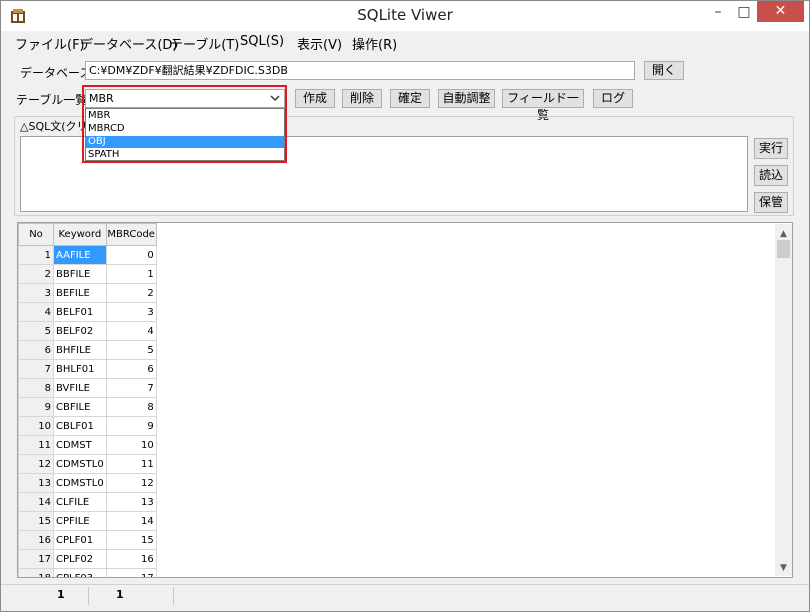  Describe the element at coordinates (131, 502) in the screenshot. I see `mbrcode-cell: 13` at that location.